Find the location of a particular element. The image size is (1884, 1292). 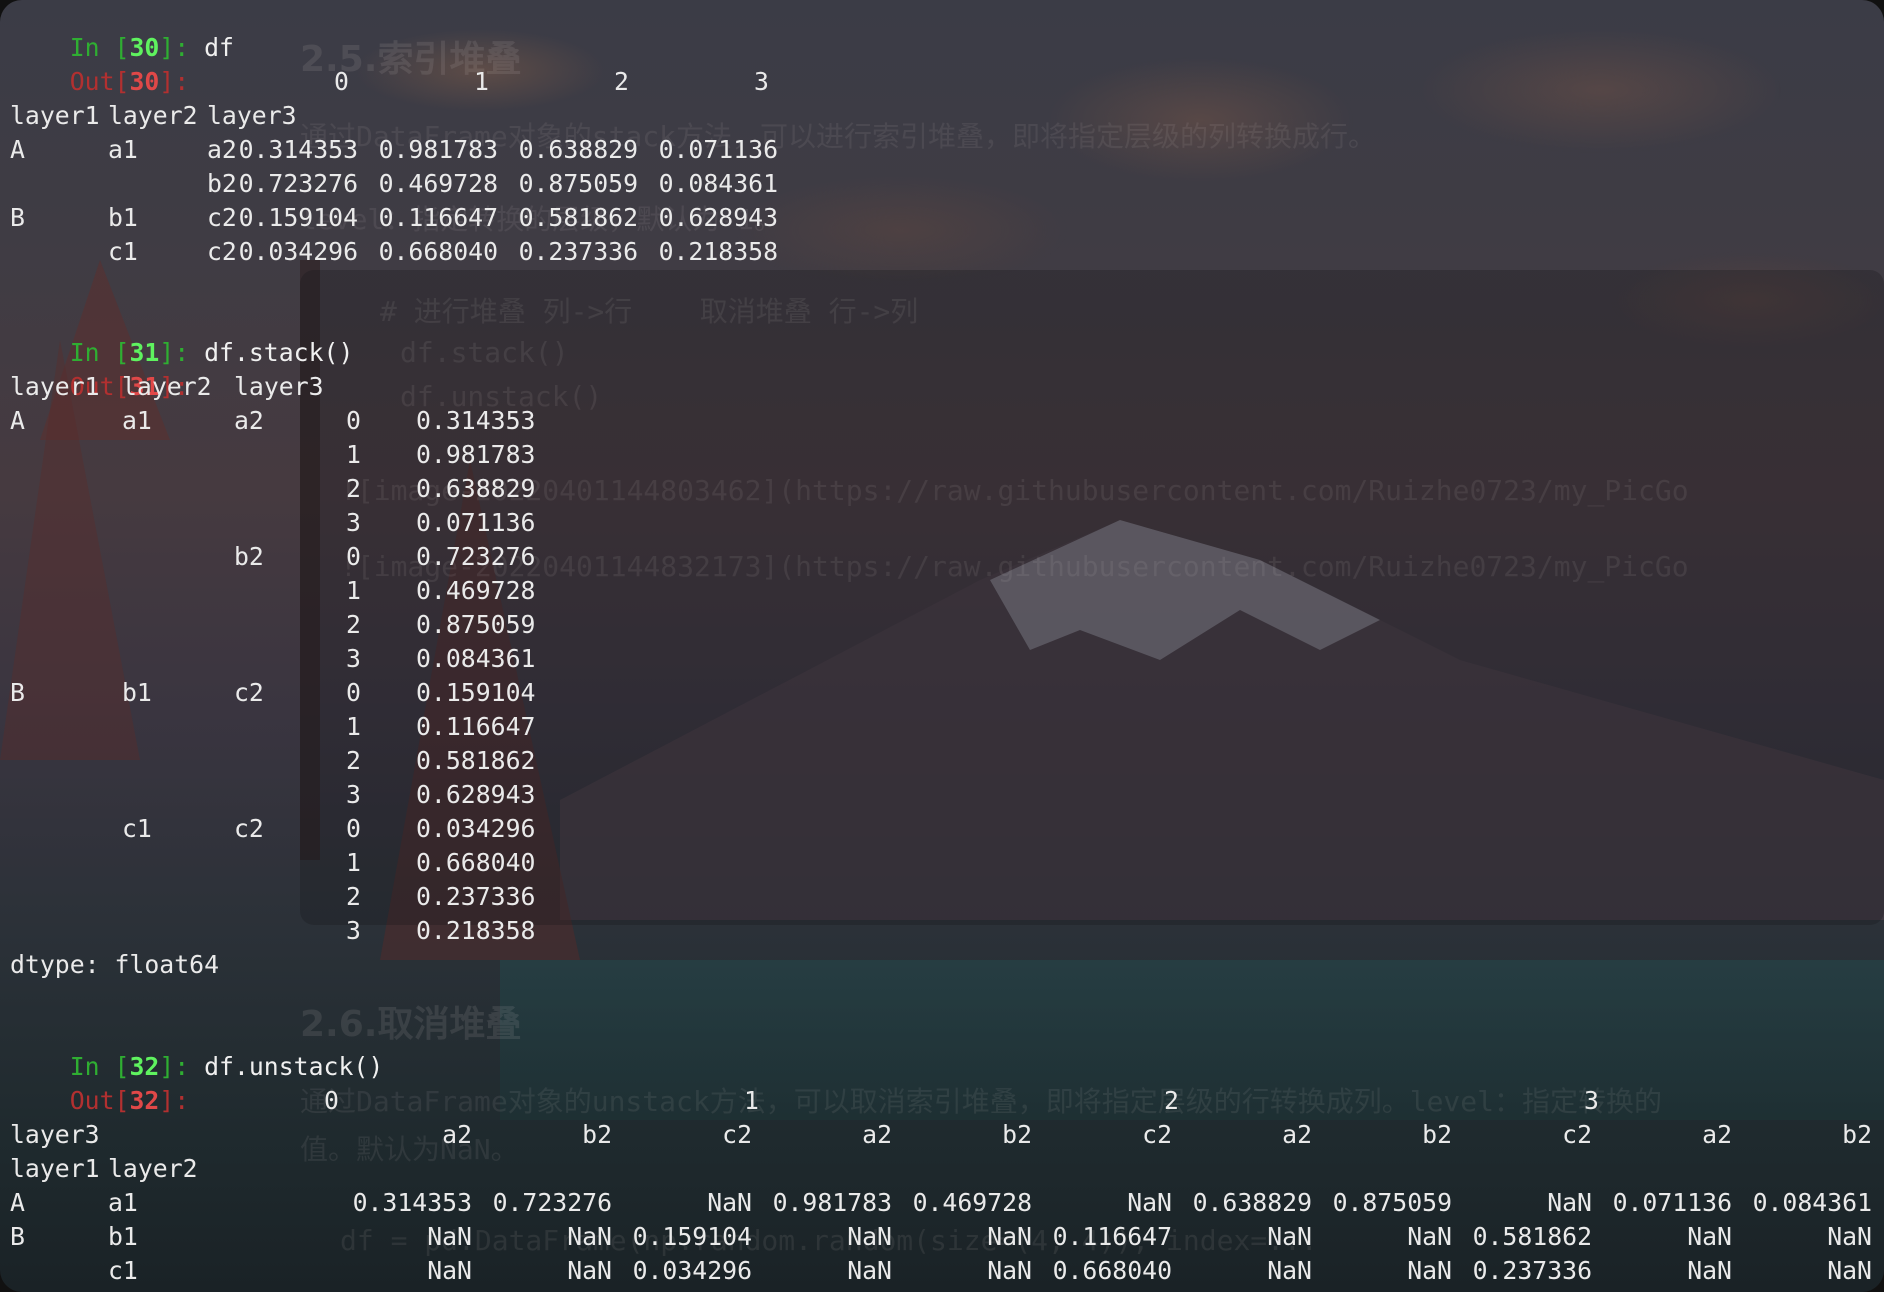

column-header: 3 is located at coordinates (1591, 1100).